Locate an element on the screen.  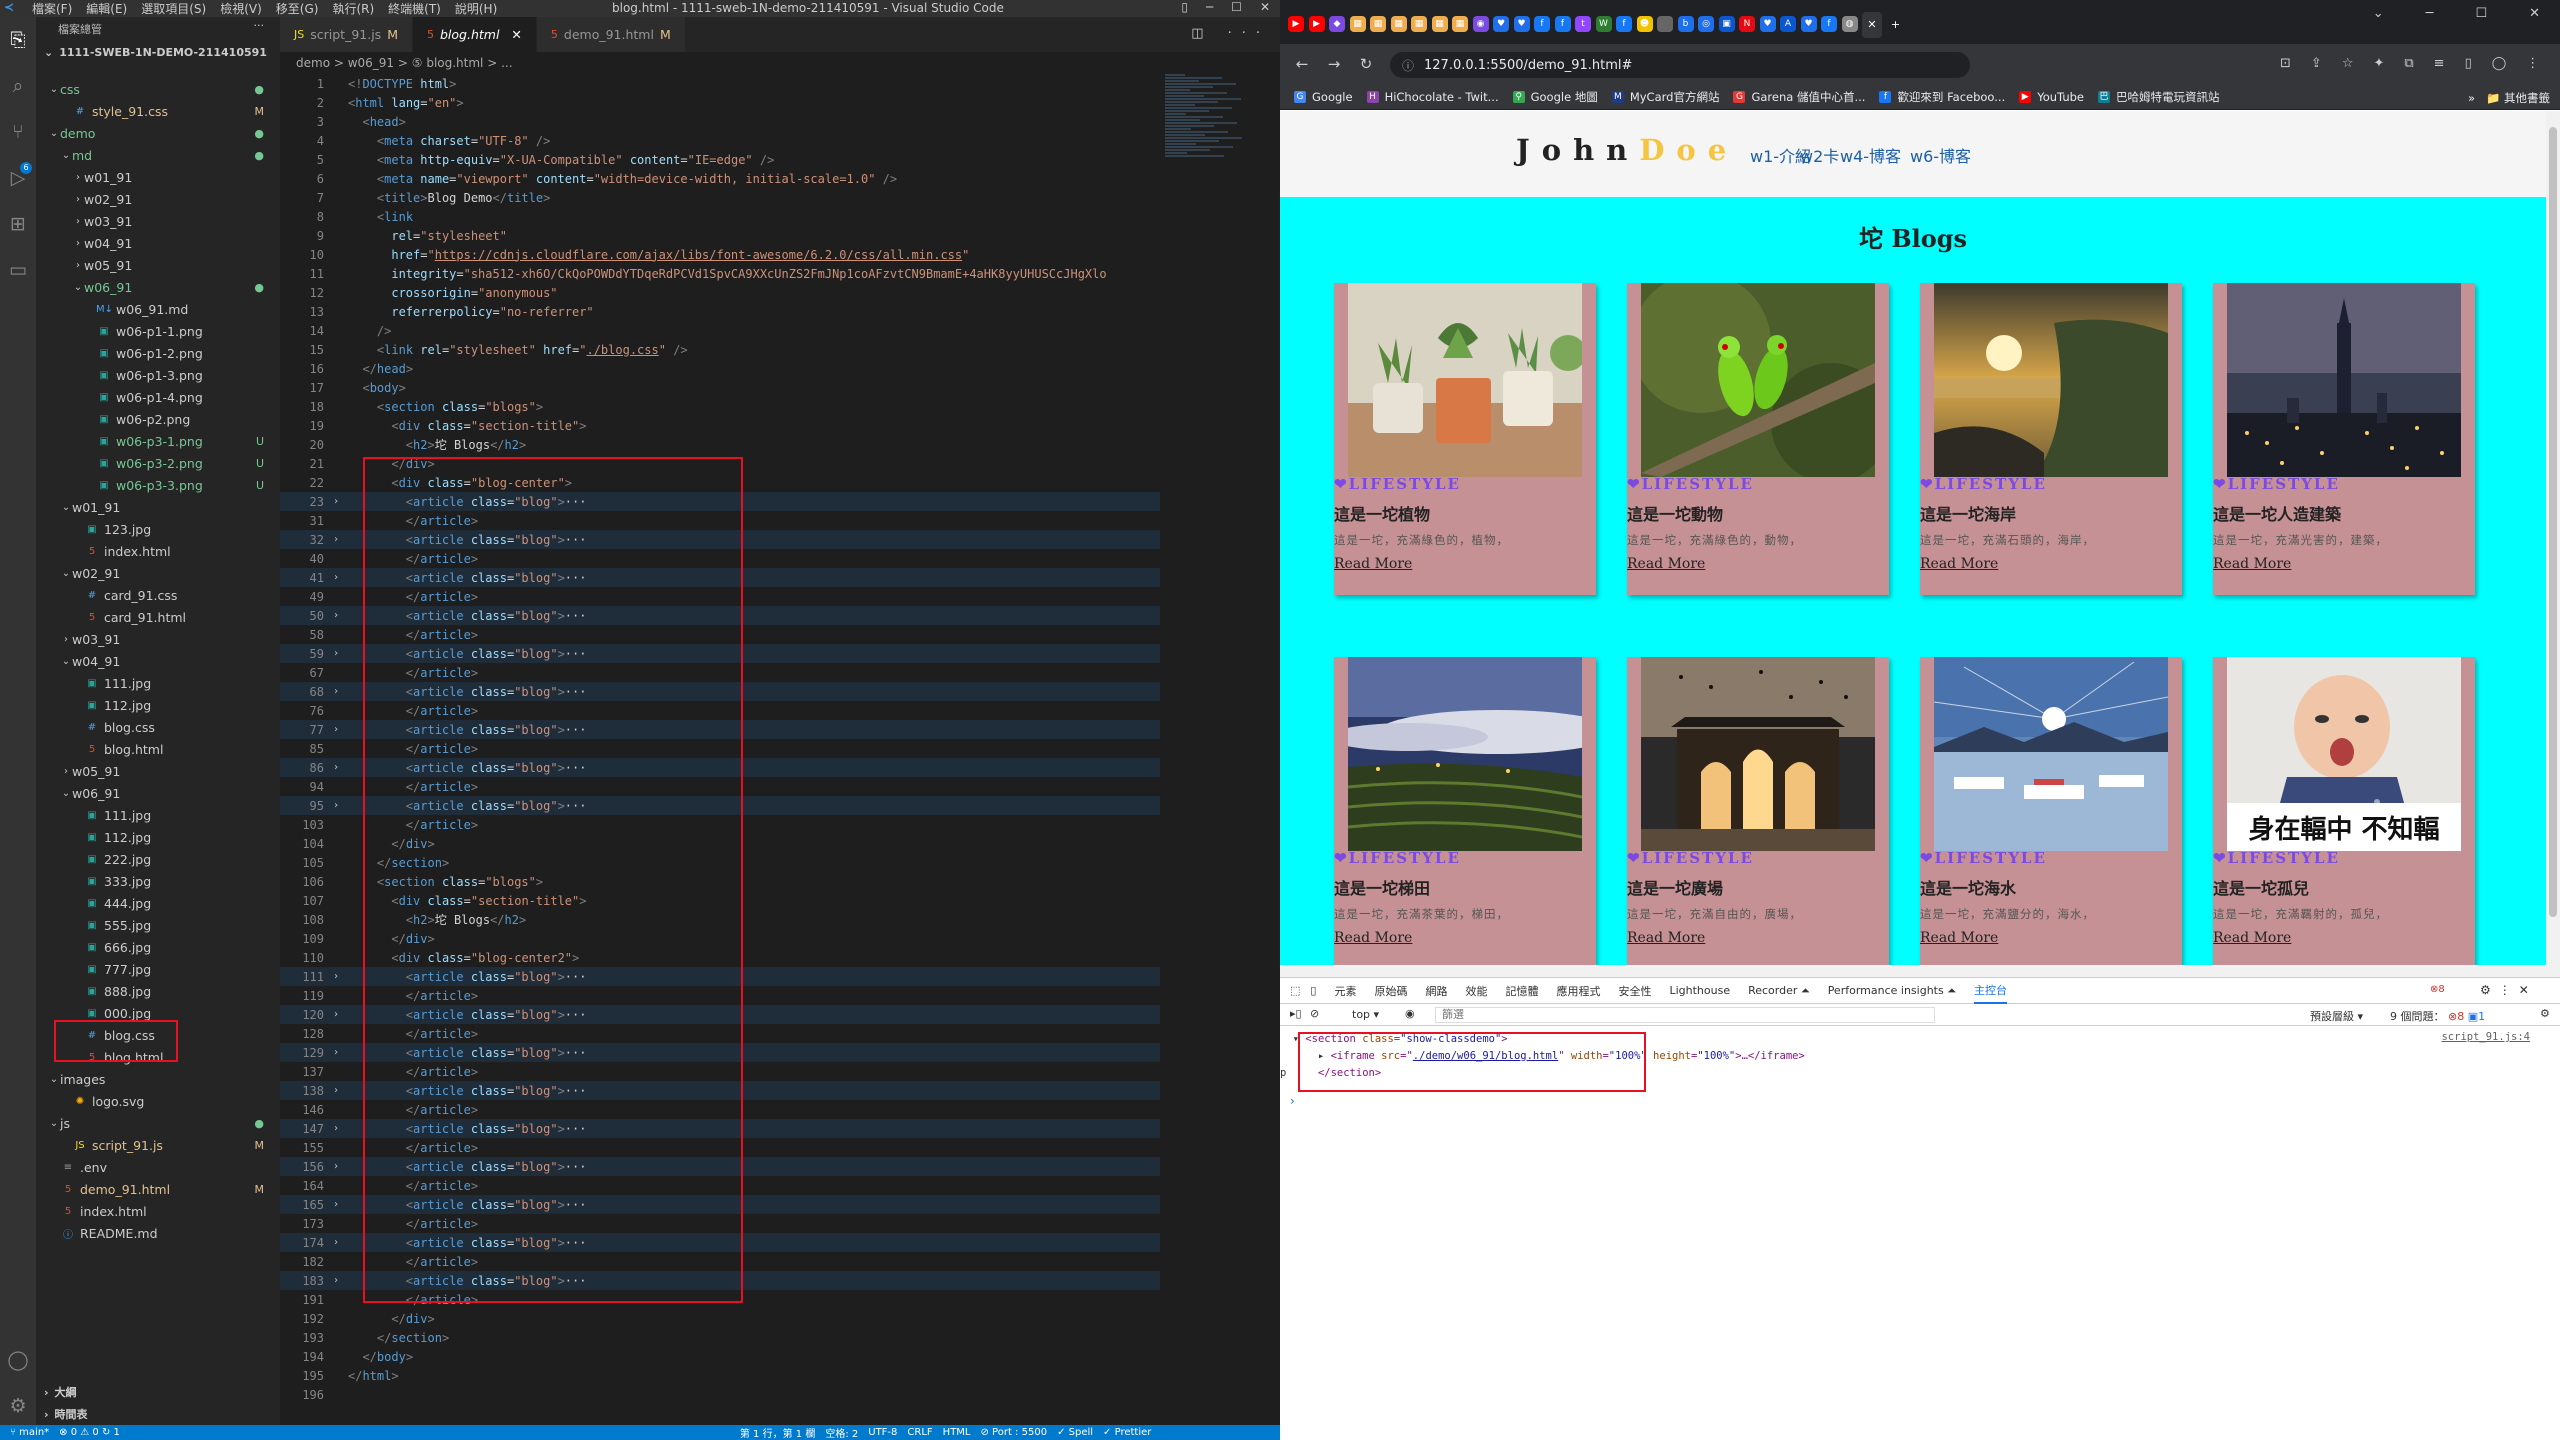
tab-script-91-js: JS script_91.js M is located at coordinates (346, 34).